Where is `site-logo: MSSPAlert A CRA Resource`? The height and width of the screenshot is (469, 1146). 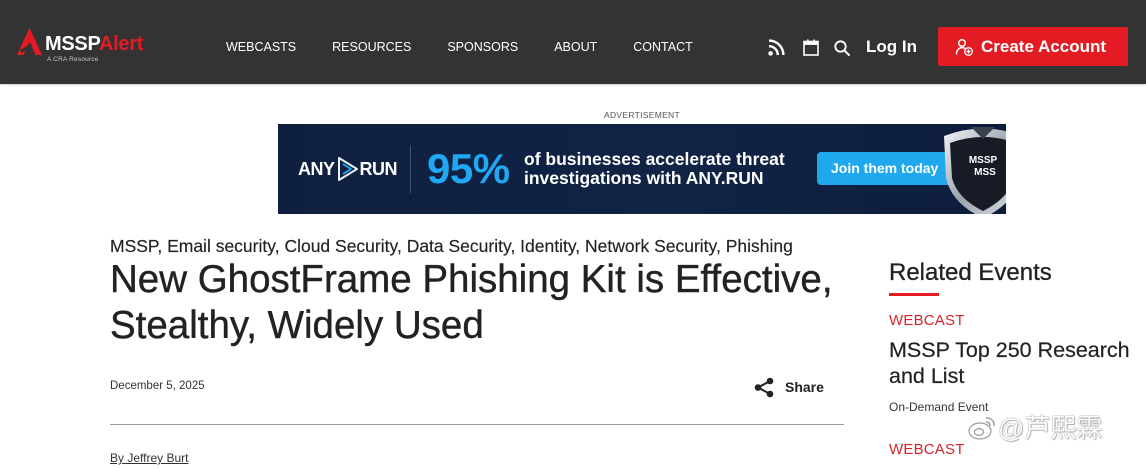
site-logo: MSSPAlert A CRA Resource is located at coordinates (84, 47).